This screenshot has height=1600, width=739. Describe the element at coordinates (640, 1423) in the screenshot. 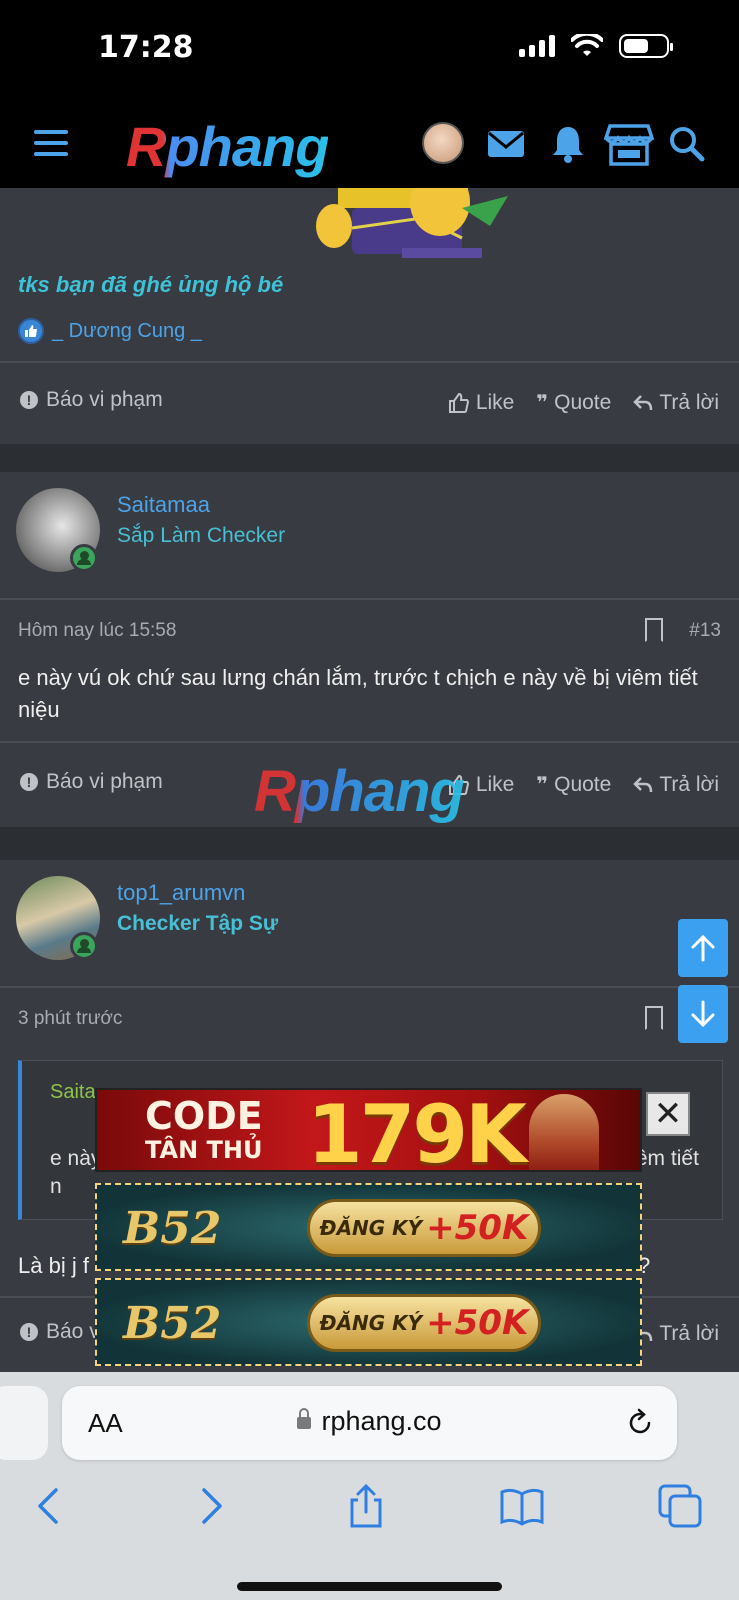

I see `reload-icon` at that location.